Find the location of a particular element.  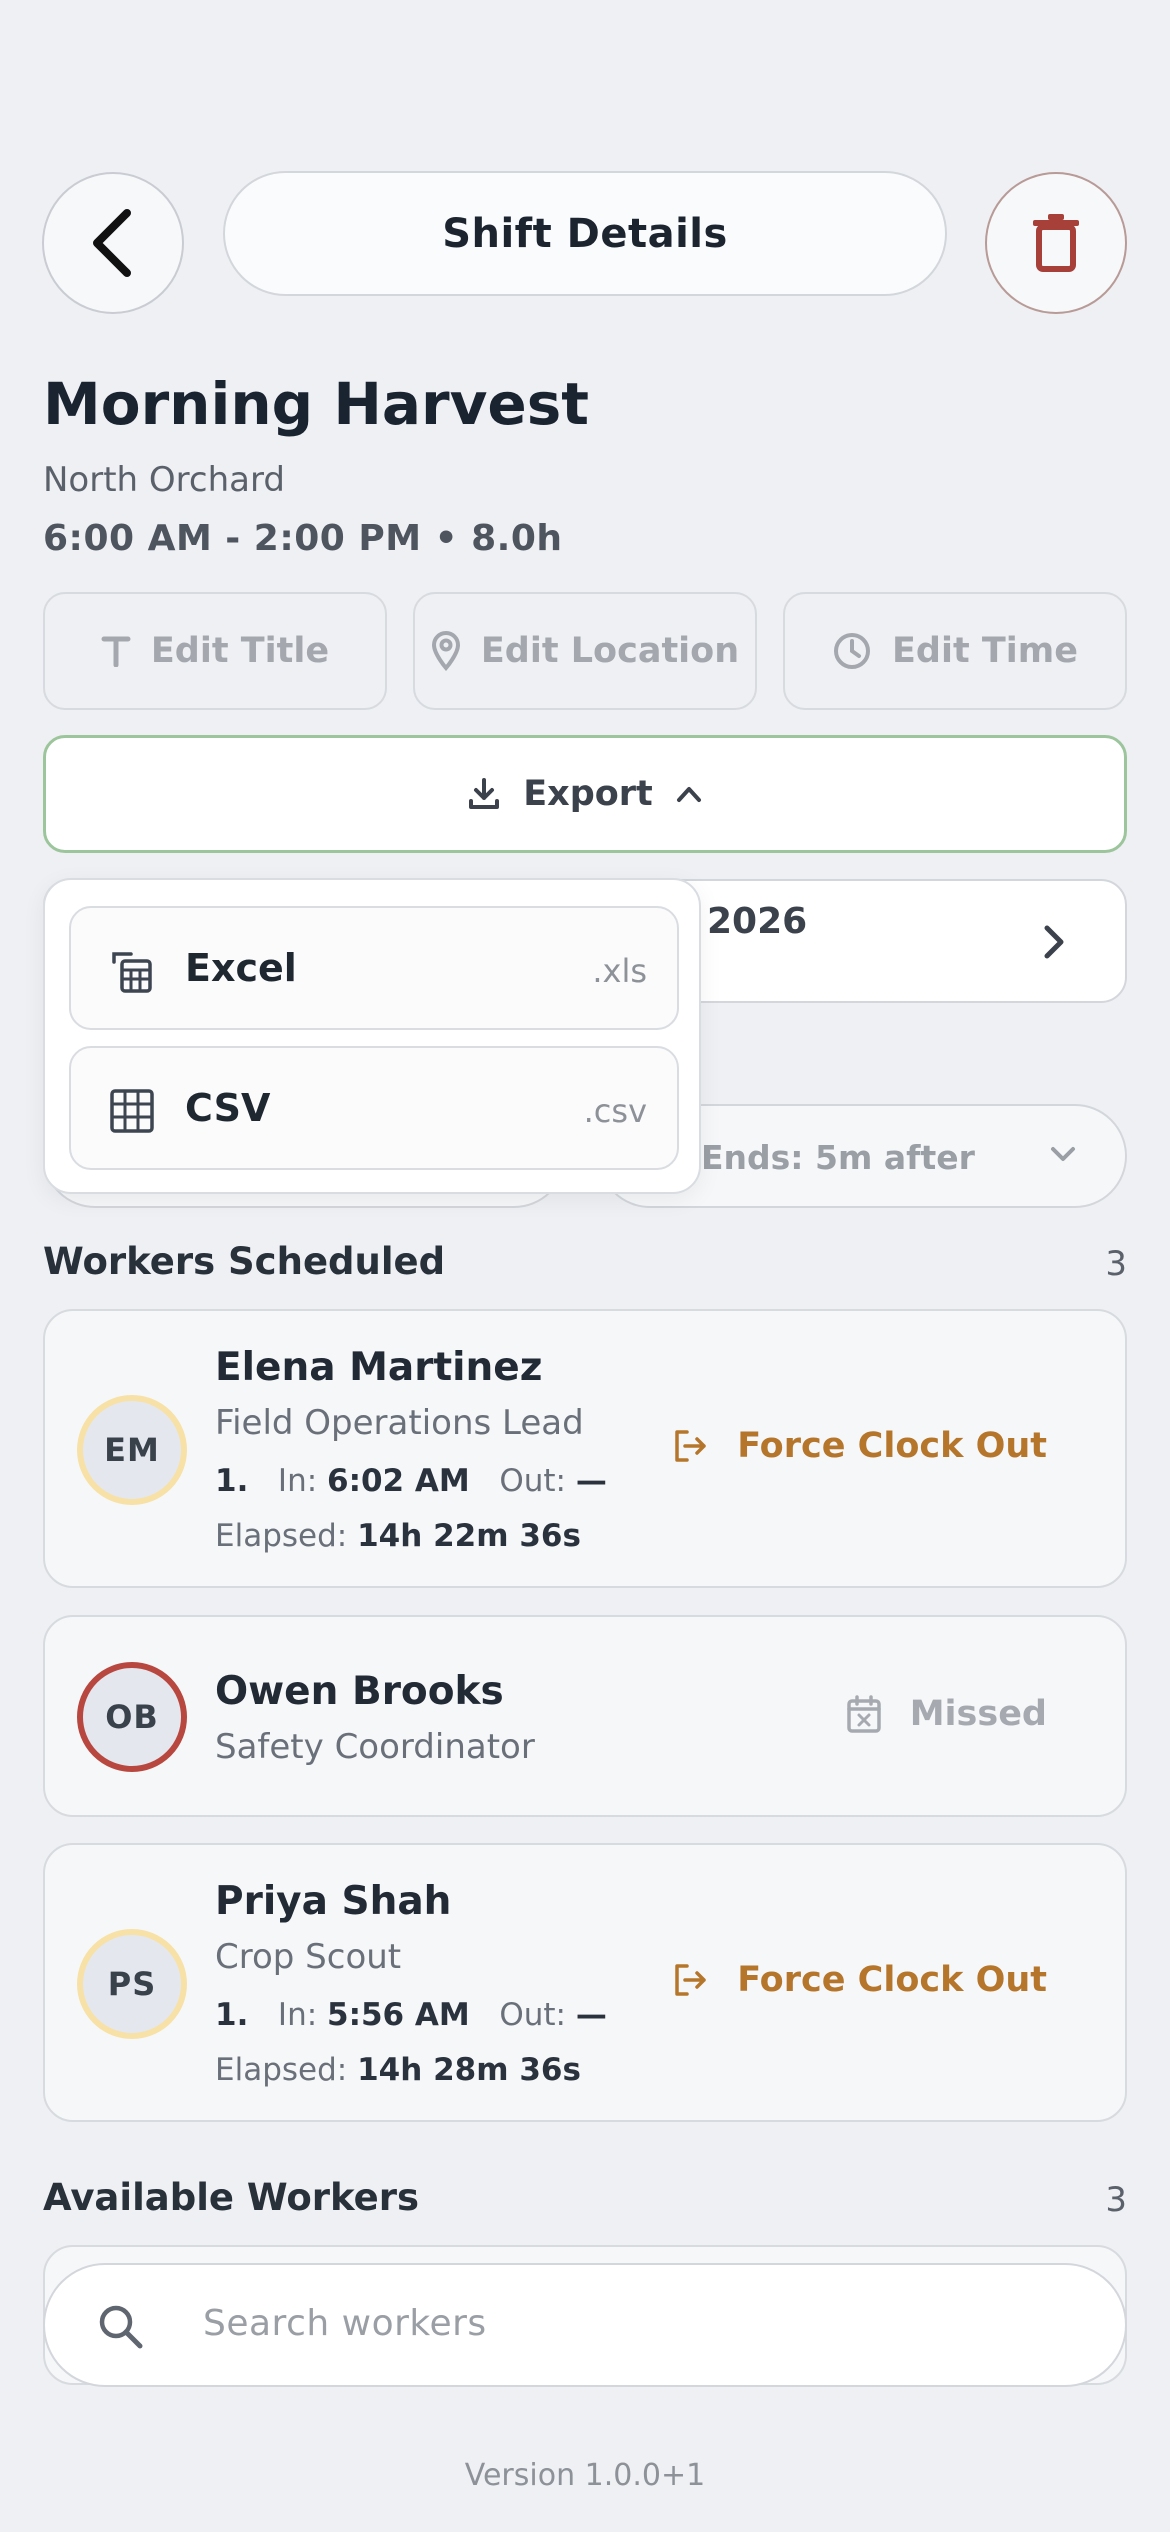

elapsed-value: 14h 28m 36s is located at coordinates (469, 2070).